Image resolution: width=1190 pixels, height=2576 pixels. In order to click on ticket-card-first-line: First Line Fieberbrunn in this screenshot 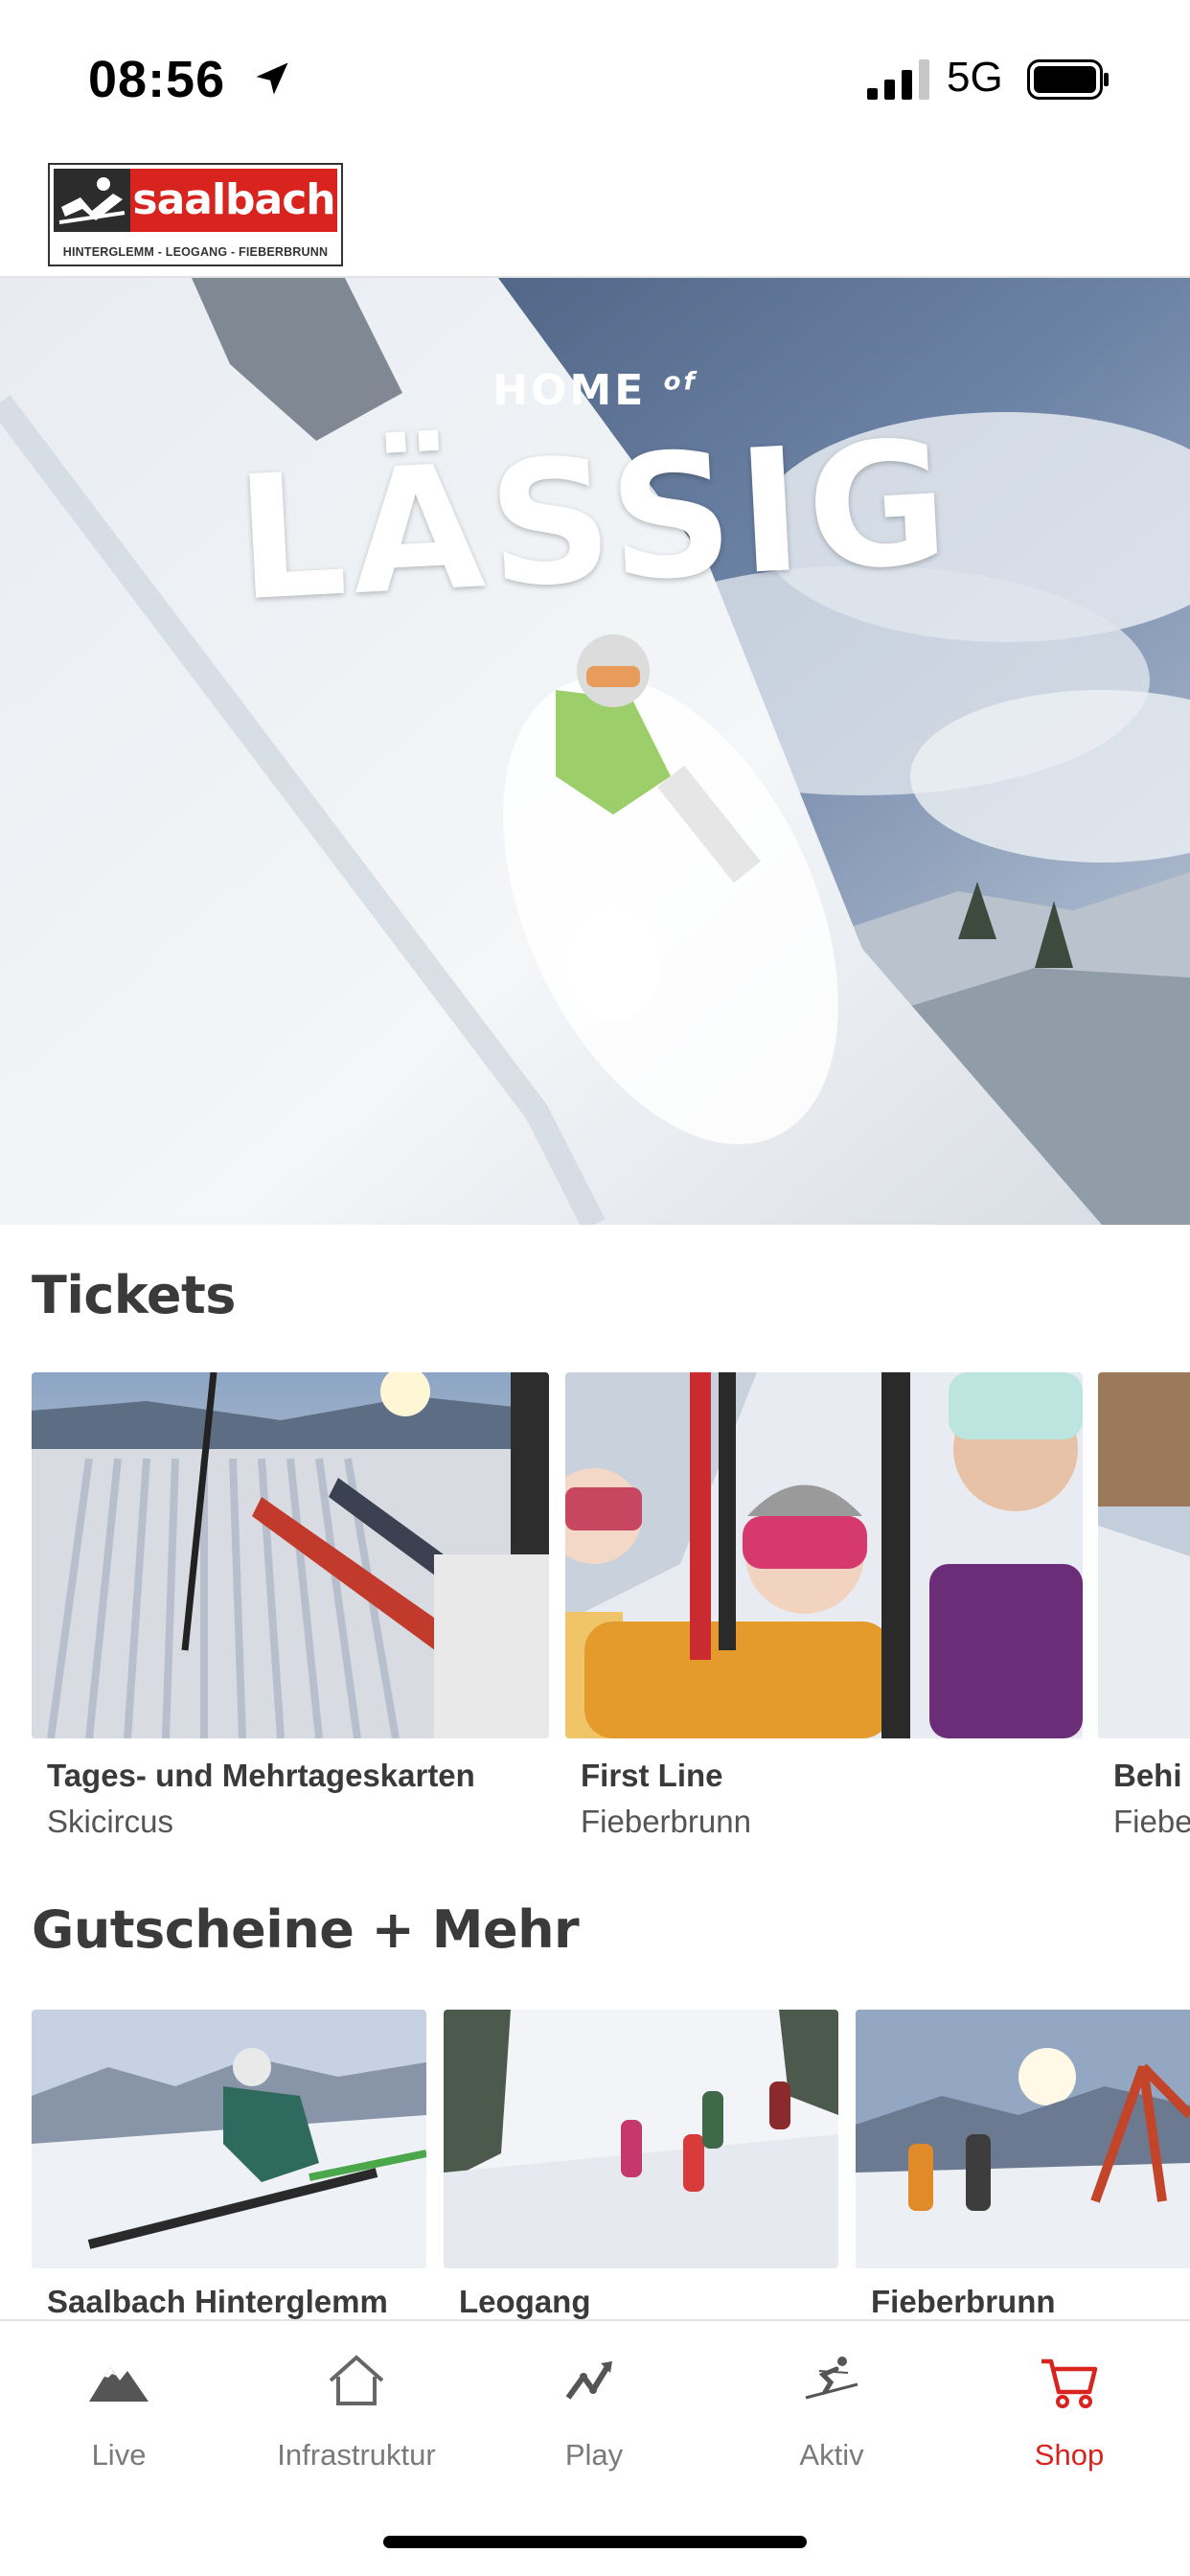, I will do `click(824, 1612)`.